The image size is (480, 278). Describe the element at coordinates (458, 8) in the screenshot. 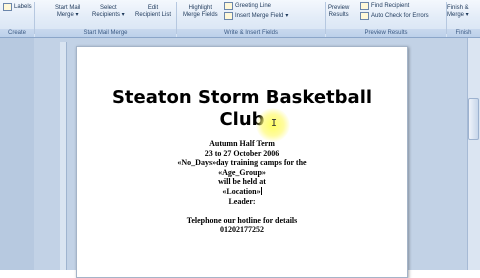

I see `finish-merge-label-1: Finish &` at that location.